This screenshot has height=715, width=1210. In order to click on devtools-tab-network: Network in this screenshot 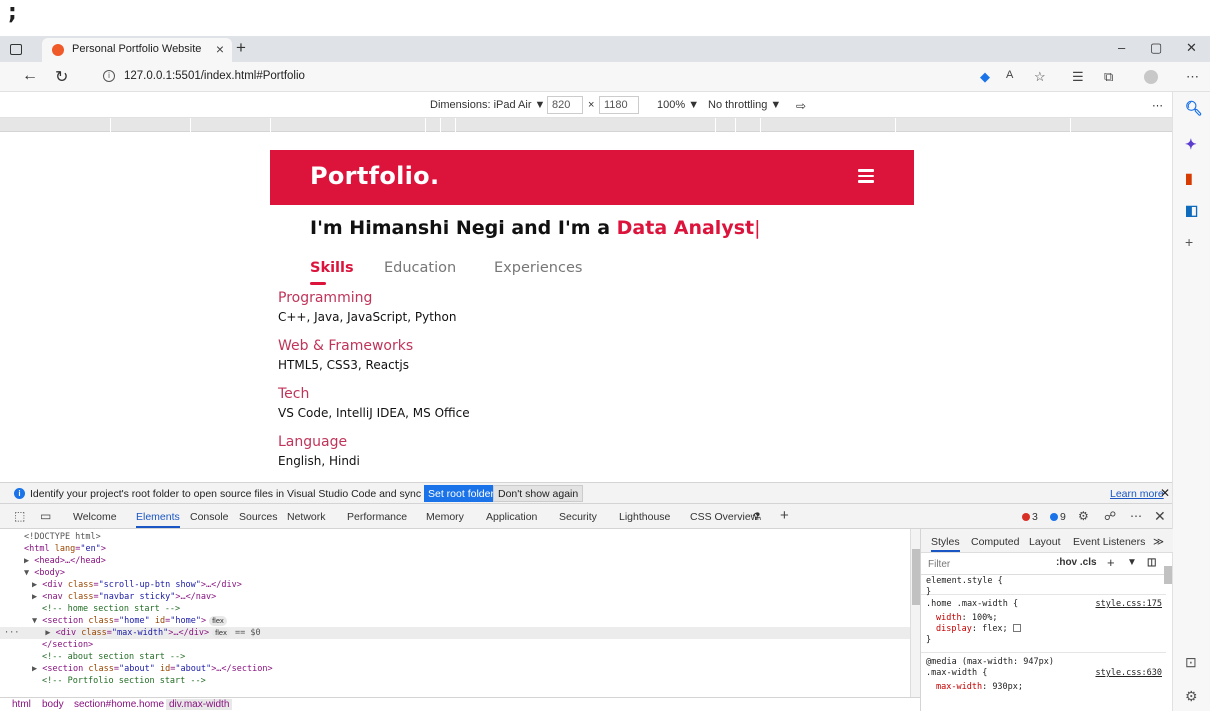, I will do `click(306, 517)`.